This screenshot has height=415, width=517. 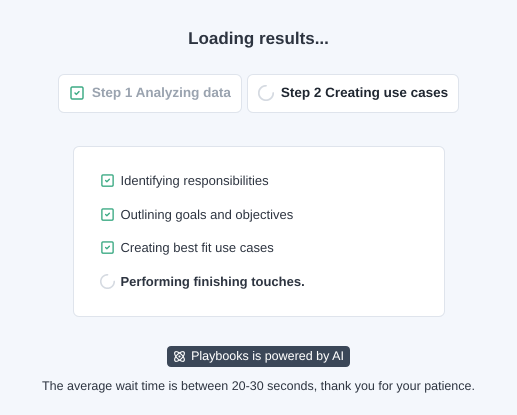 What do you see at coordinates (364, 93) in the screenshot?
I see `step-label: Step 2 Creating use cases` at bounding box center [364, 93].